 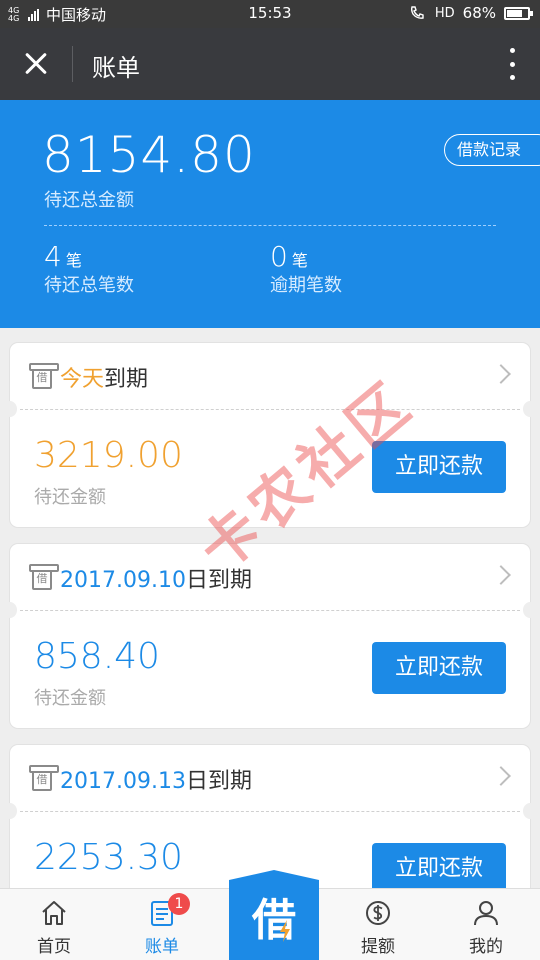 What do you see at coordinates (270, 778) in the screenshot?
I see `bill-card-header: 借 2017.09.13日到期` at bounding box center [270, 778].